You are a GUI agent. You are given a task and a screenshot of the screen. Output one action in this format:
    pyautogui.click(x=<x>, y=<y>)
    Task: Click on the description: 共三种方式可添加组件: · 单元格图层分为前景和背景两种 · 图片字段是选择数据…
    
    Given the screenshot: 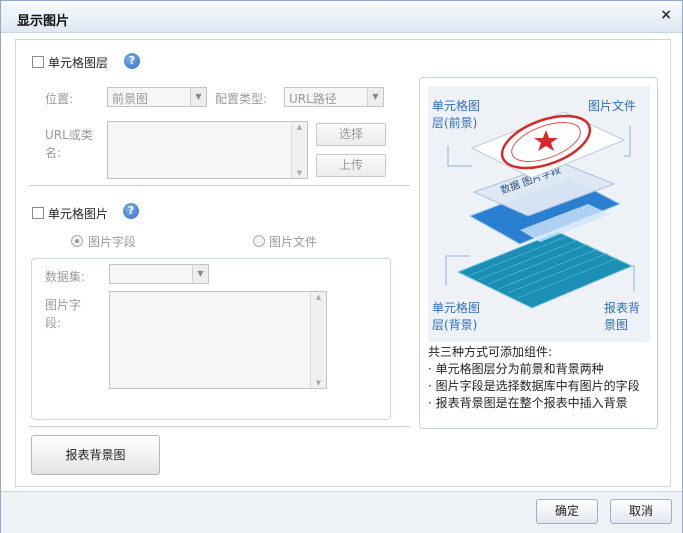 What is the action you would take?
    pyautogui.click(x=540, y=378)
    